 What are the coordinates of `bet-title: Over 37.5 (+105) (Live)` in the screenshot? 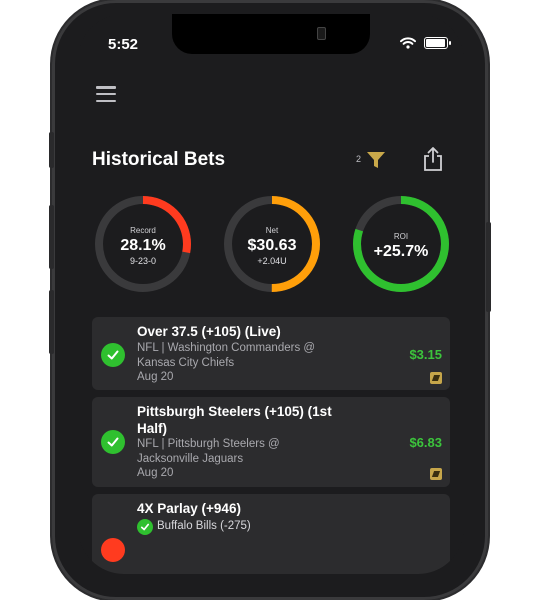 It's located at (209, 331).